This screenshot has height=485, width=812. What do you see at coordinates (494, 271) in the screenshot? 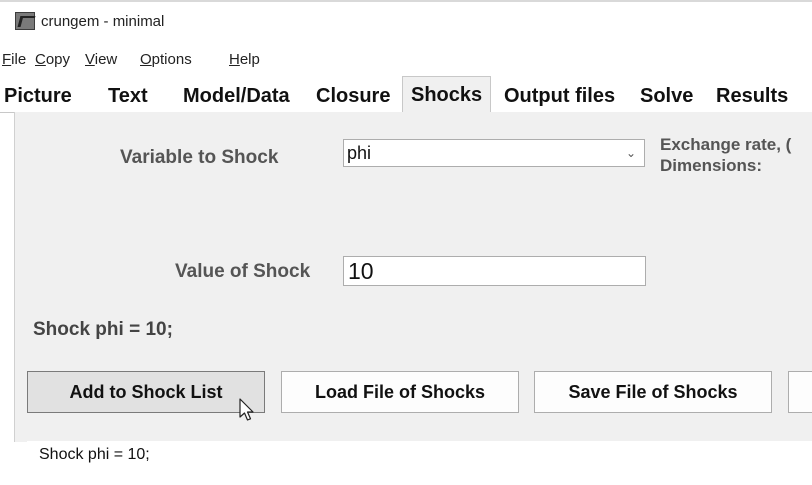
I see `shock-value-input: 10` at bounding box center [494, 271].